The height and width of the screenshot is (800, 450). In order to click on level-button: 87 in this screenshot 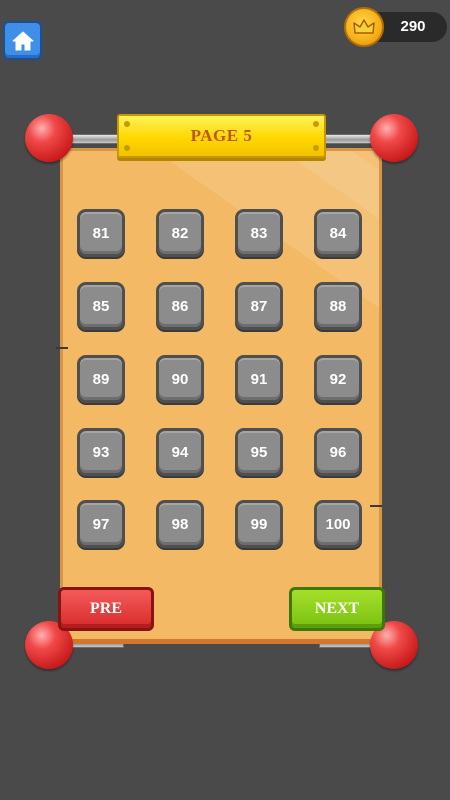, I will do `click(259, 306)`.